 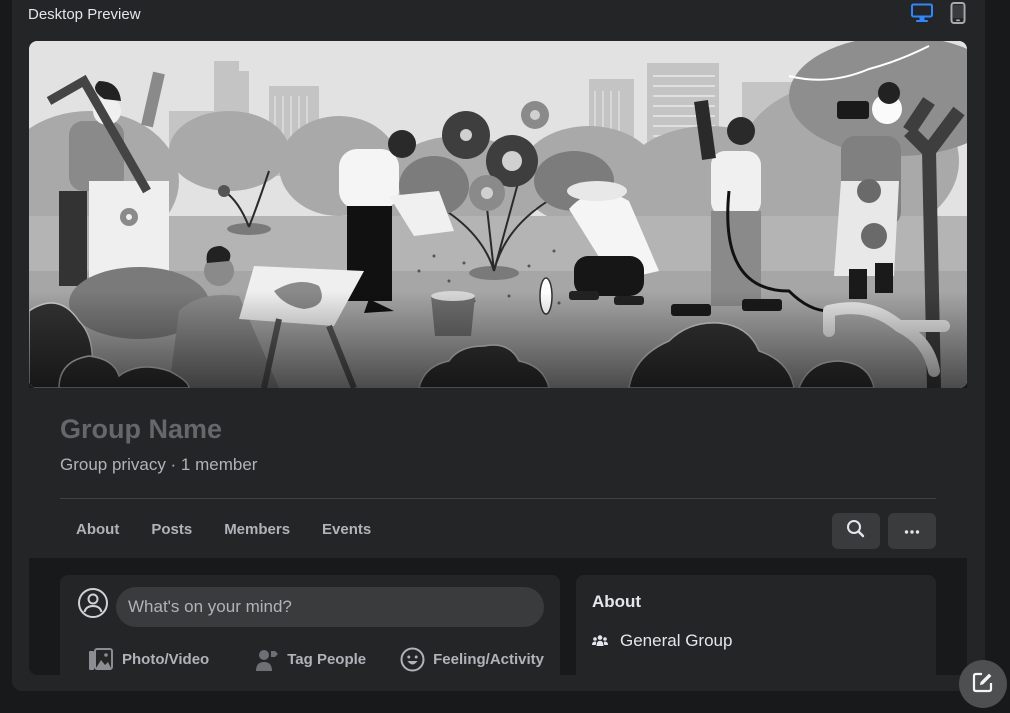 I want to click on tab-about: About, so click(x=97, y=528).